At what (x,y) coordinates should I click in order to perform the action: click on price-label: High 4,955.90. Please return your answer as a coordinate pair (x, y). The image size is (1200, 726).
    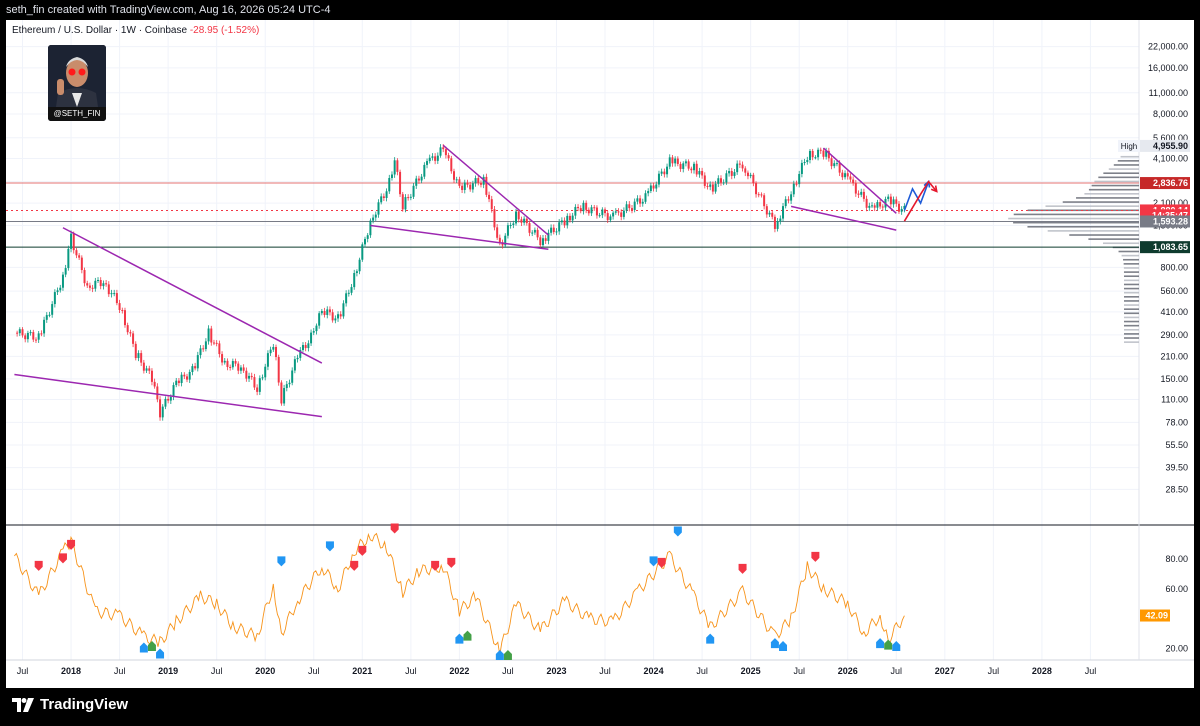
    Looking at the image, I should click on (1154, 145).